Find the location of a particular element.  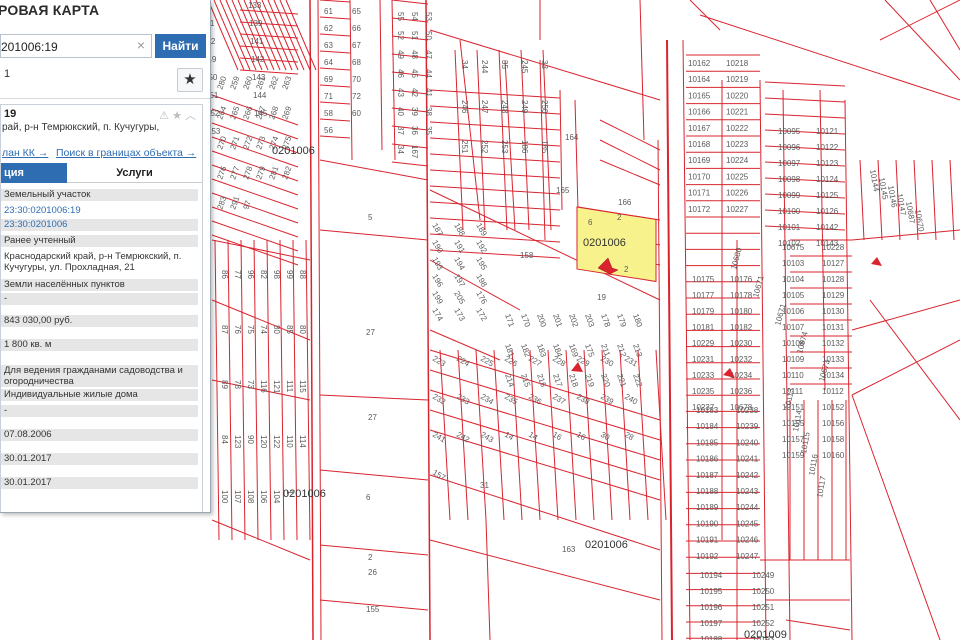

parcel-number: 10226 is located at coordinates (737, 193).